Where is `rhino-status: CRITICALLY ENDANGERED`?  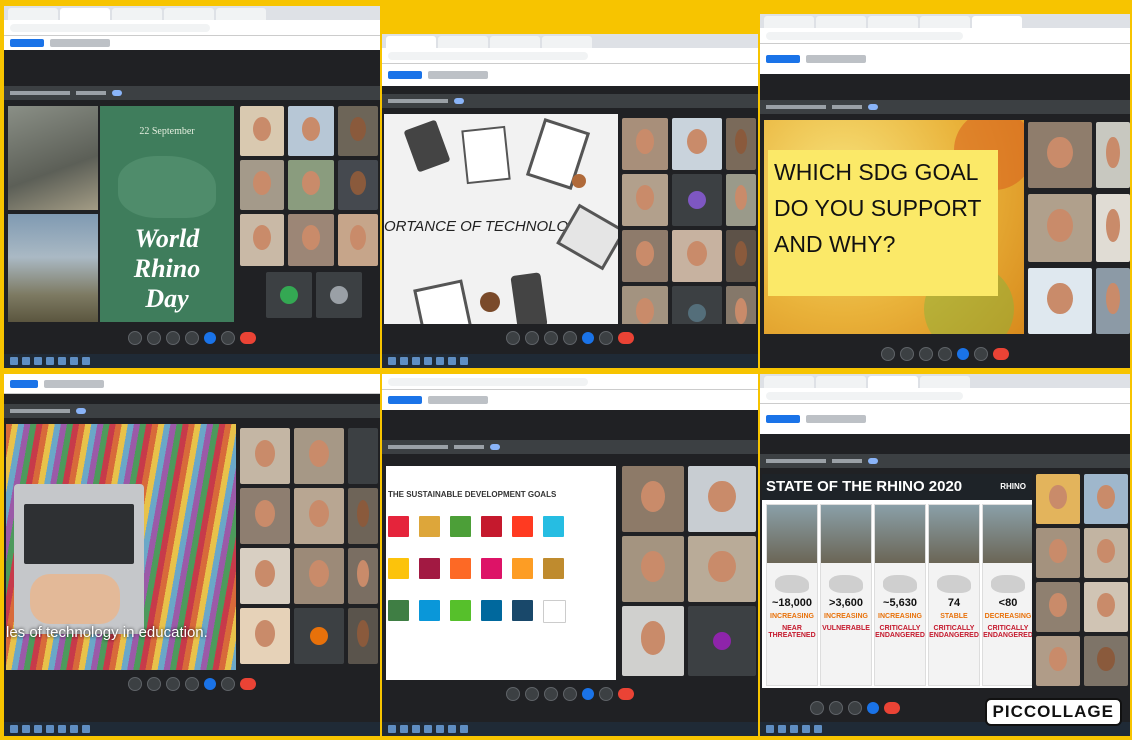
rhino-status: CRITICALLY ENDANGERED is located at coordinates (954, 632).